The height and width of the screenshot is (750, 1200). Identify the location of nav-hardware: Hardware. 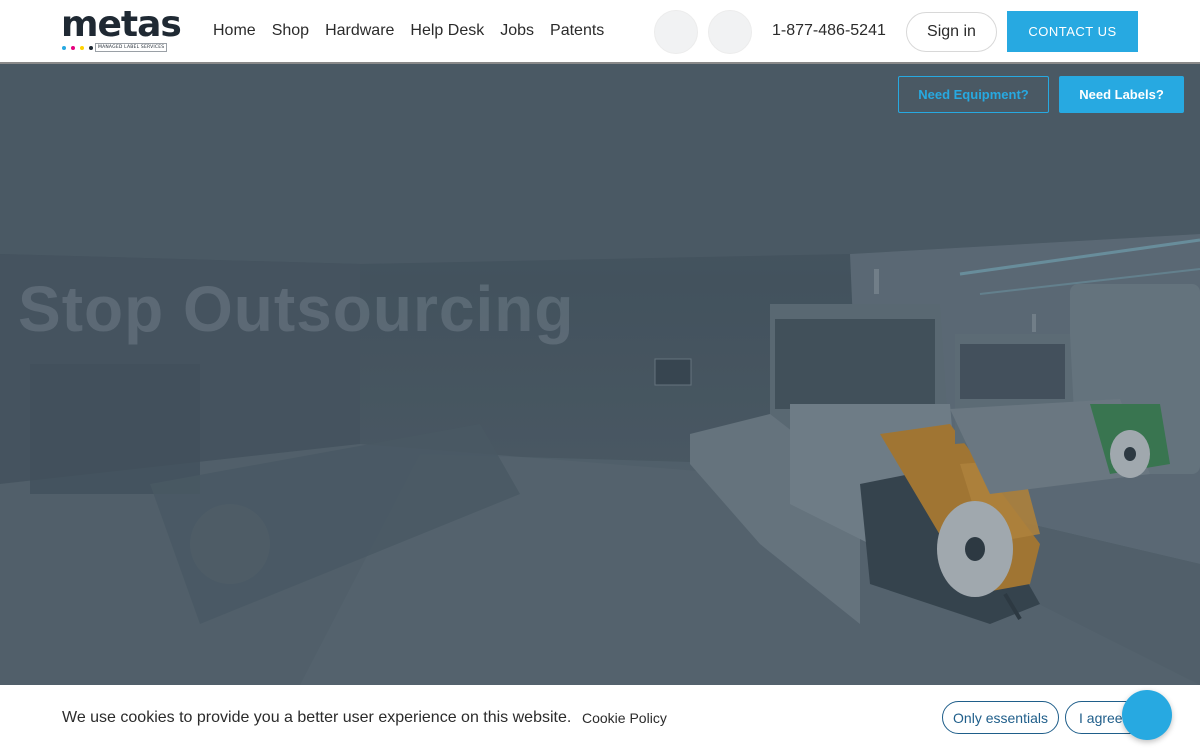
(359, 31).